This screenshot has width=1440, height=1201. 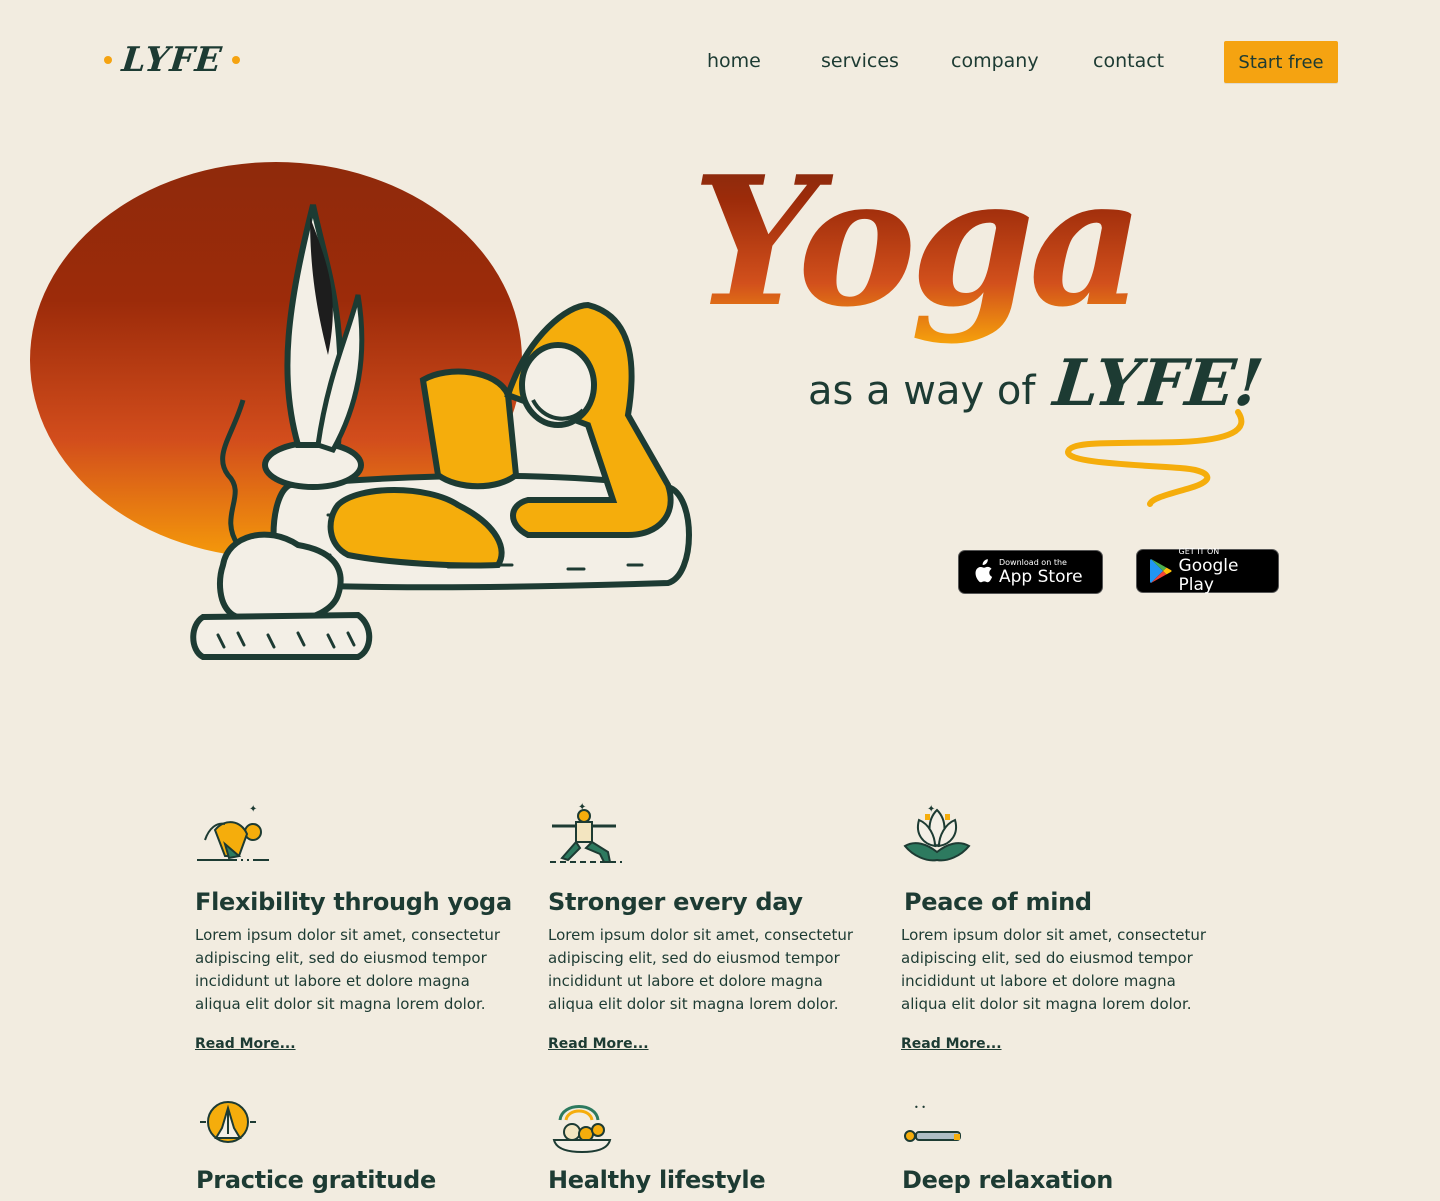 I want to click on hero-title-text: Yoga, so click(x=915, y=241).